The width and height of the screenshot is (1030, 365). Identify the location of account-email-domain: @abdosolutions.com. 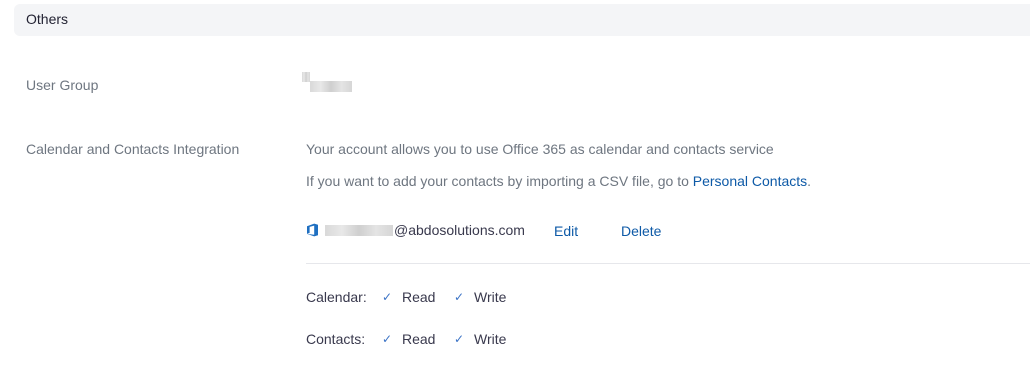
(459, 230).